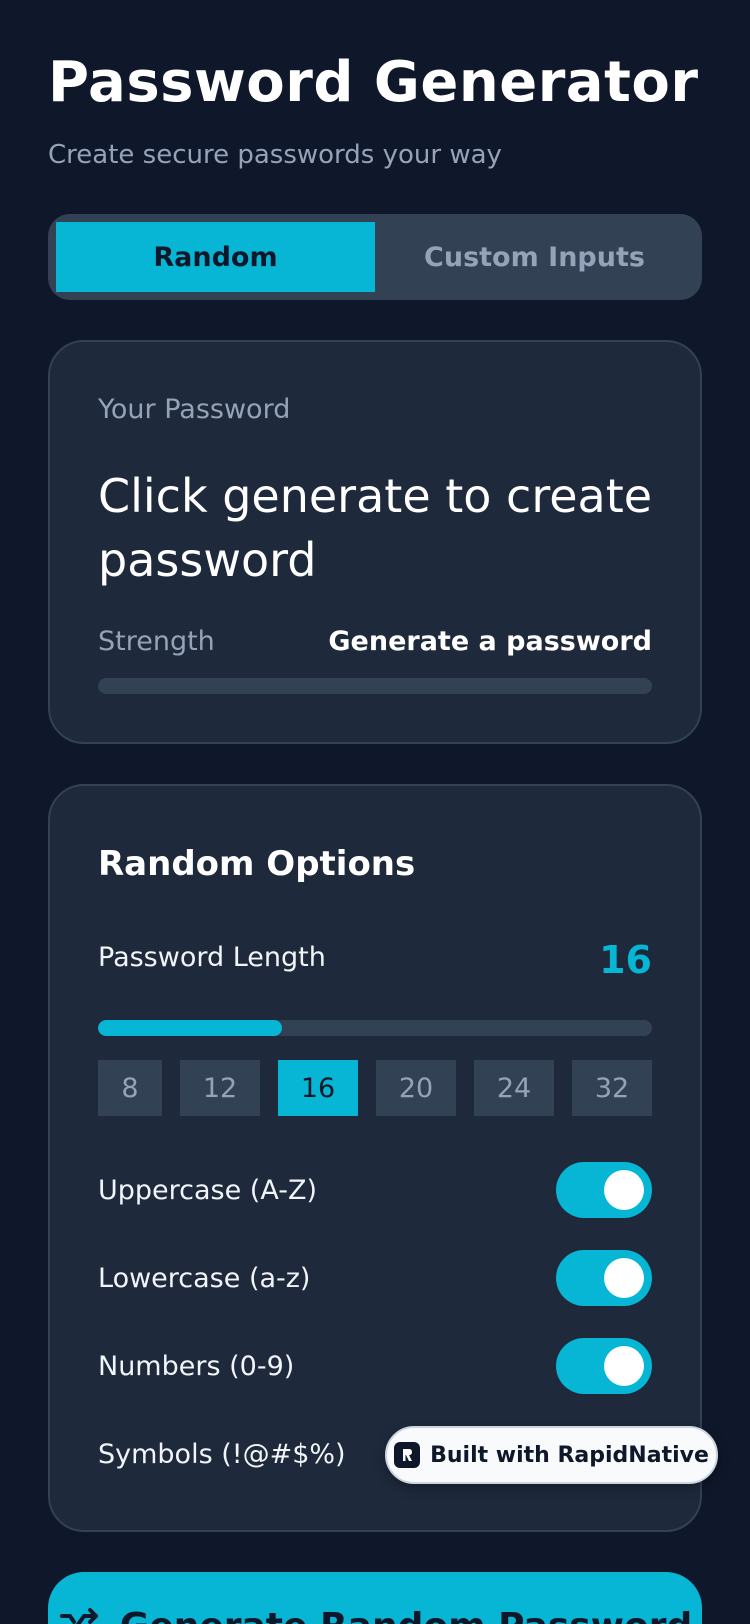 The width and height of the screenshot is (750, 1624). I want to click on strength-value: Generate a password, so click(490, 641).